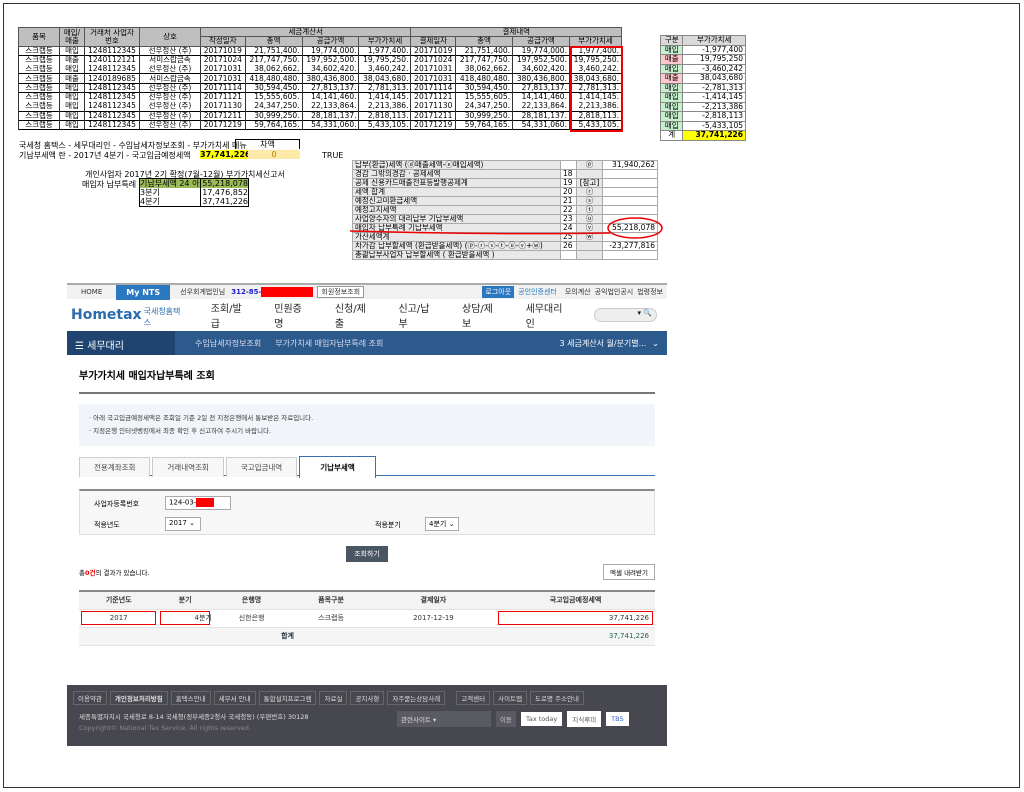 Image resolution: width=1024 pixels, height=792 pixels. Describe the element at coordinates (90, 698) in the screenshot. I see `footer-link: 이용약관` at that location.